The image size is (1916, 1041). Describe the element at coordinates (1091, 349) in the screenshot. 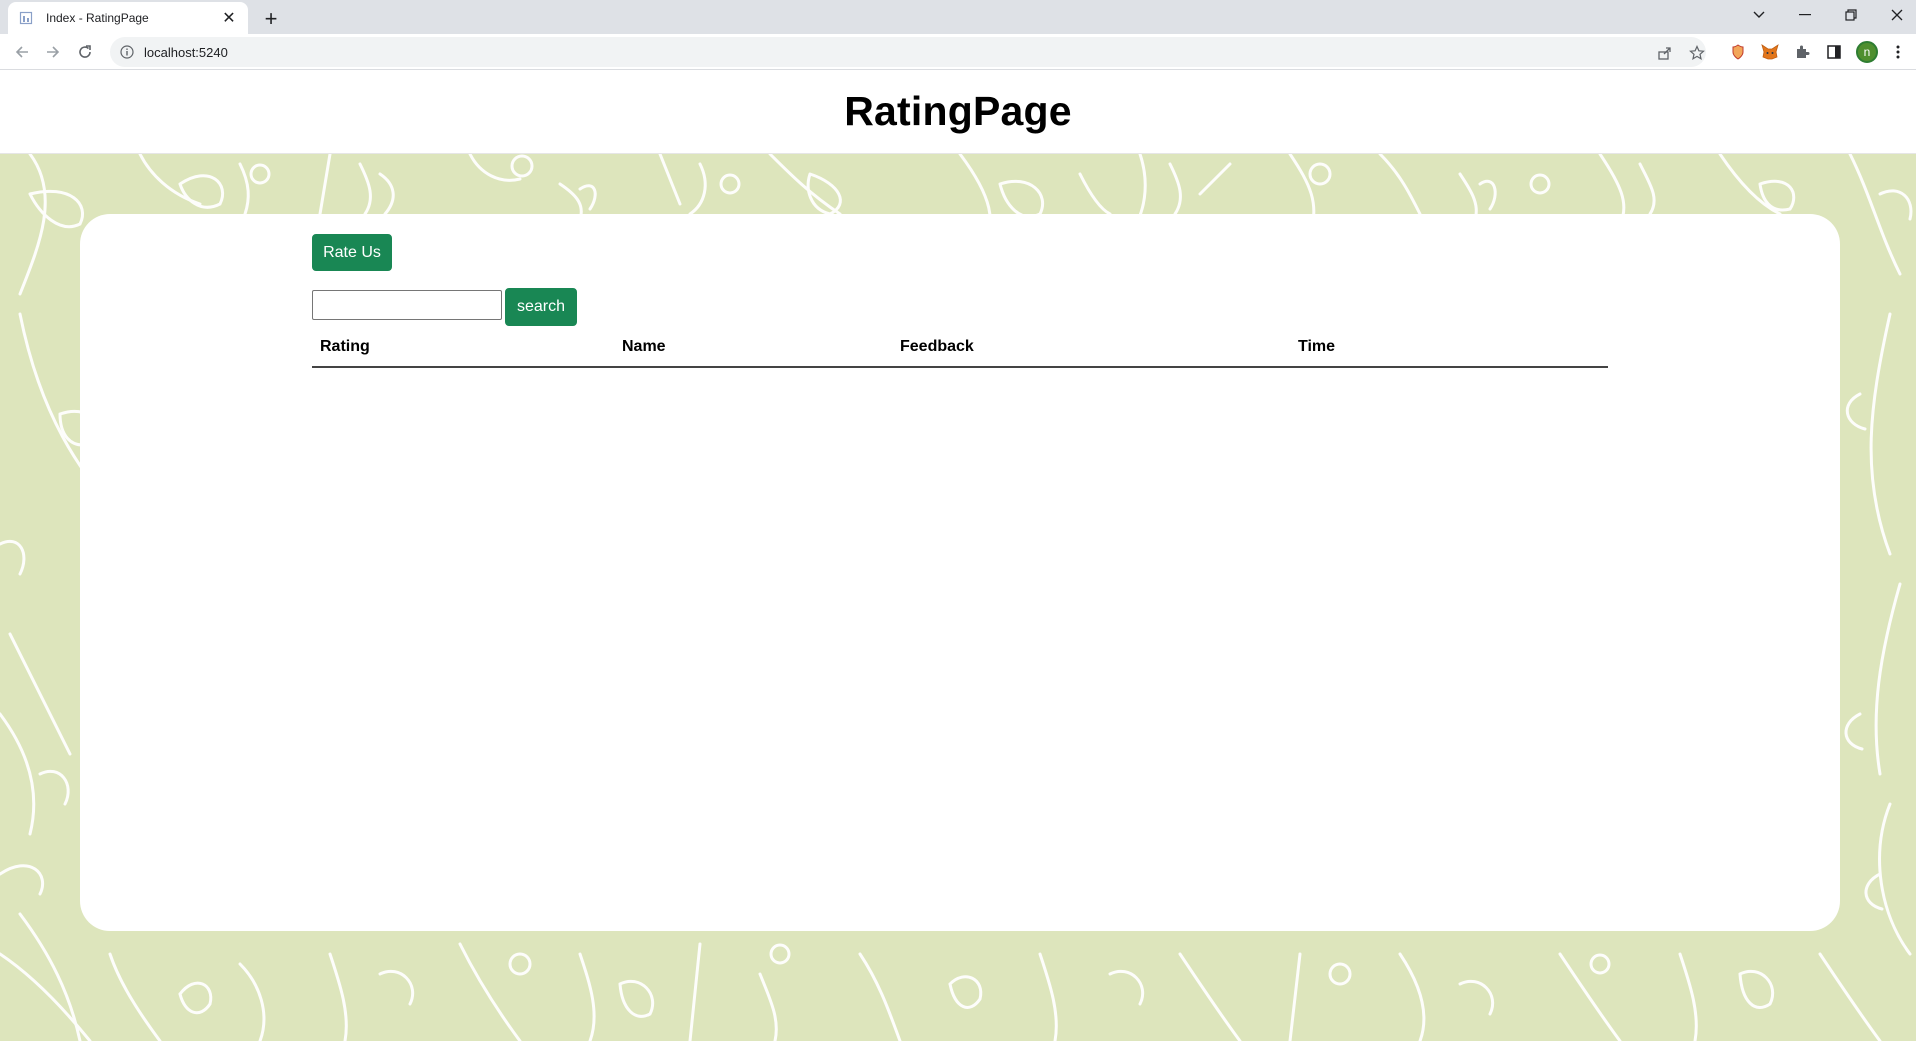

I see `column-header-feedback: Feedback` at that location.